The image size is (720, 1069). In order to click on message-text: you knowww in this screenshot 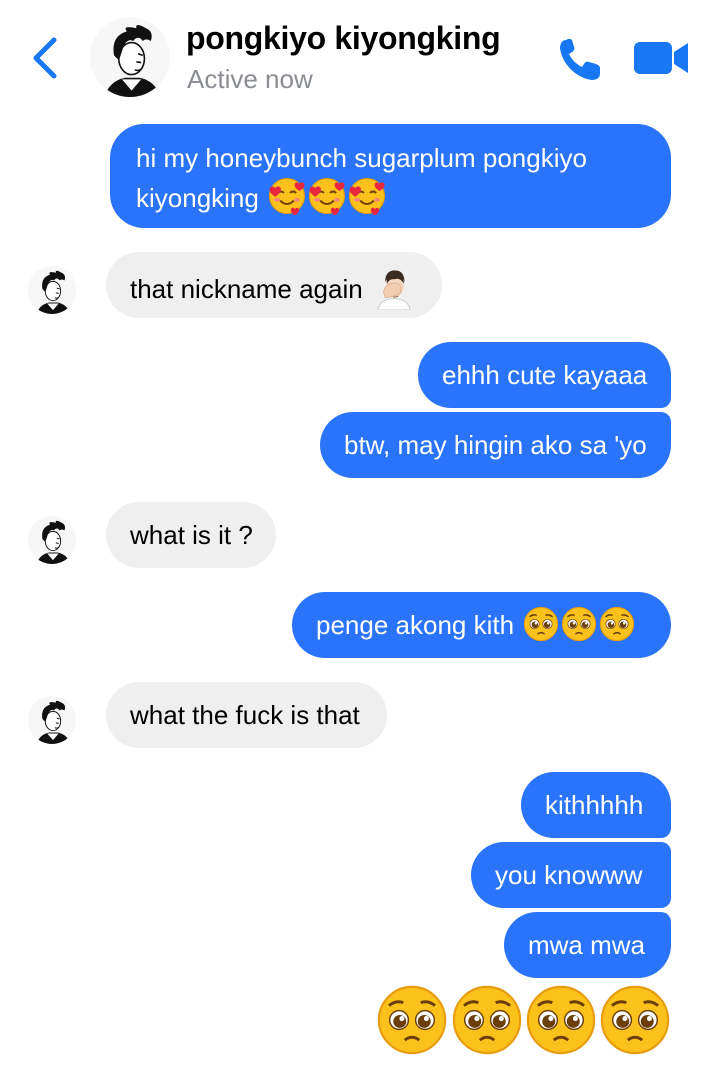, I will do `click(569, 875)`.